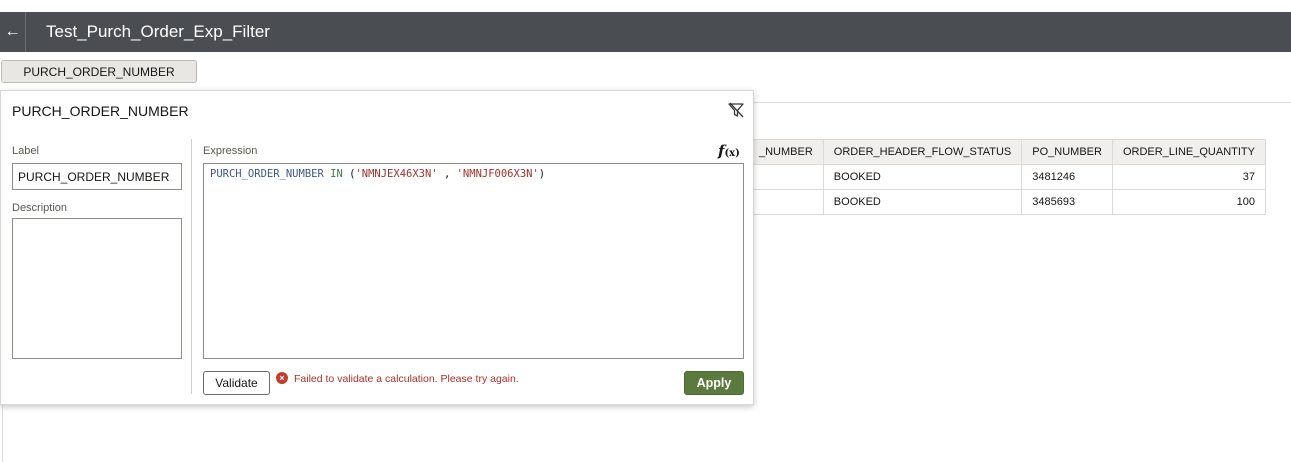 This screenshot has width=1291, height=462. I want to click on canvas-divider, so click(1022, 102).